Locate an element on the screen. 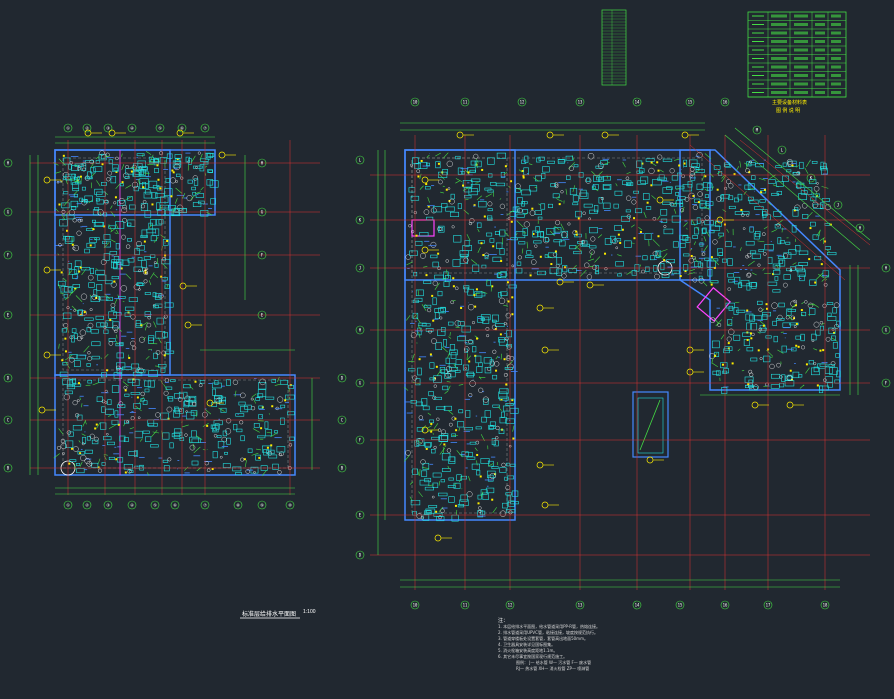 Image resolution: width=894 pixels, height=699 pixels. left-plan-scale: 1:100 is located at coordinates (309, 612).